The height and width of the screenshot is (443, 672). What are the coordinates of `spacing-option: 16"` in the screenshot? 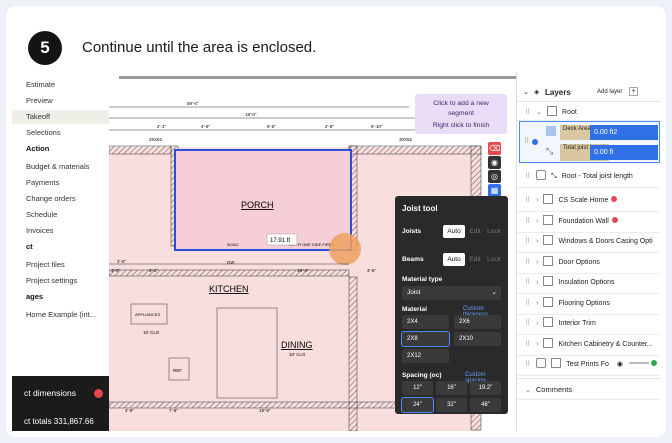 It's located at (451, 388).